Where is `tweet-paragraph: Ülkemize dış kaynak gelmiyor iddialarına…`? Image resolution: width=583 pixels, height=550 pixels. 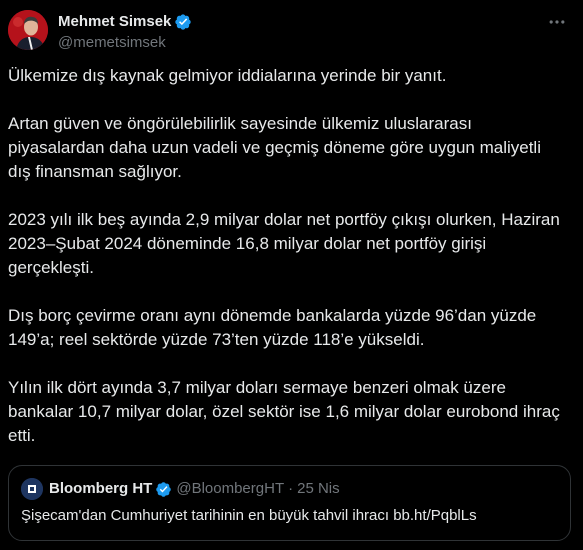 tweet-paragraph: Ülkemize dış kaynak gelmiyor iddialarına… is located at coordinates (227, 75).